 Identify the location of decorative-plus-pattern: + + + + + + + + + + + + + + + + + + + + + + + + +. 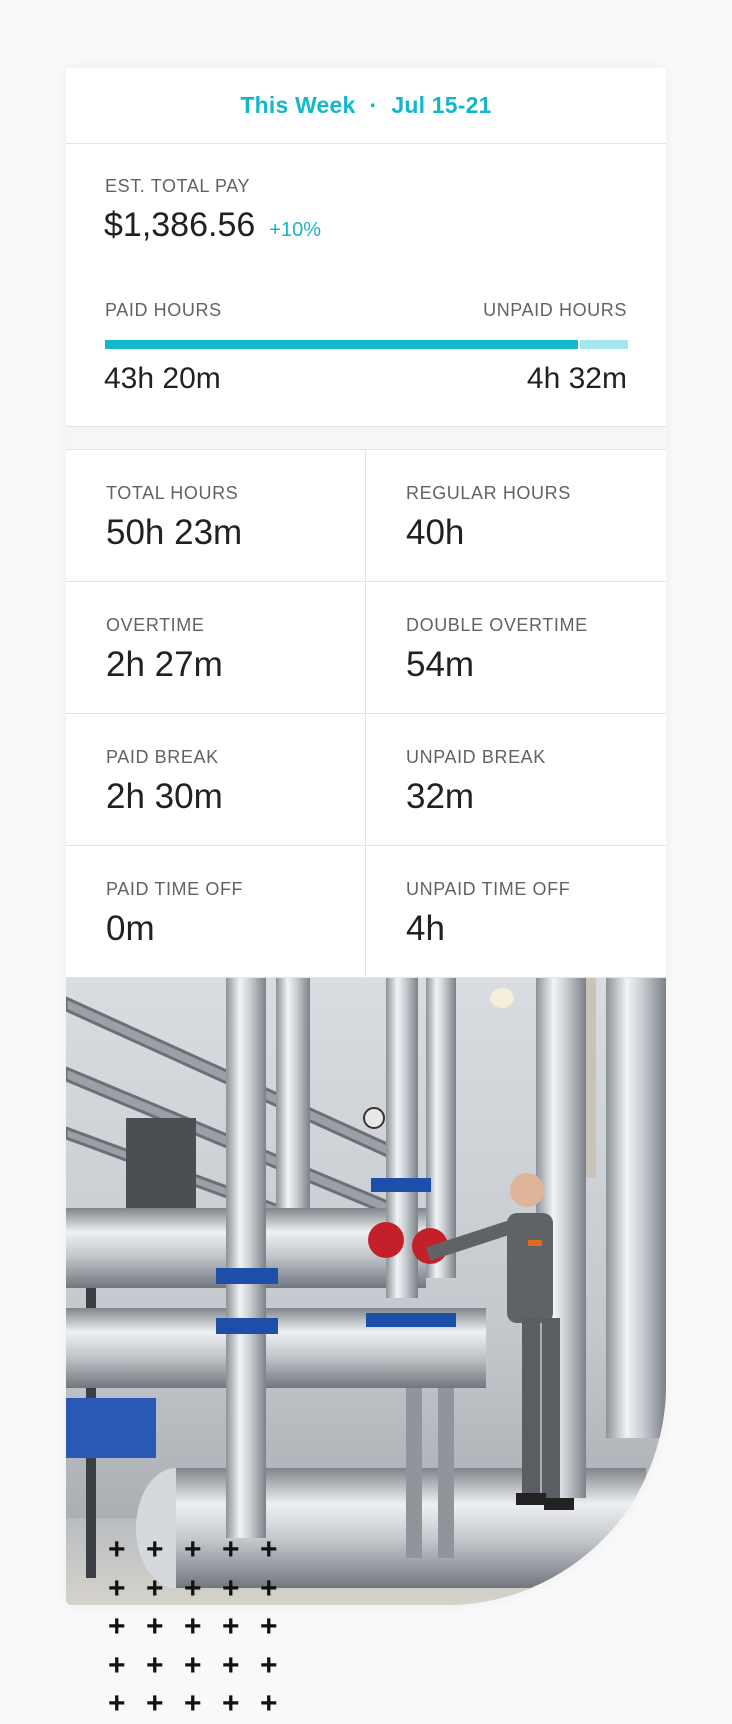
(203, 1627).